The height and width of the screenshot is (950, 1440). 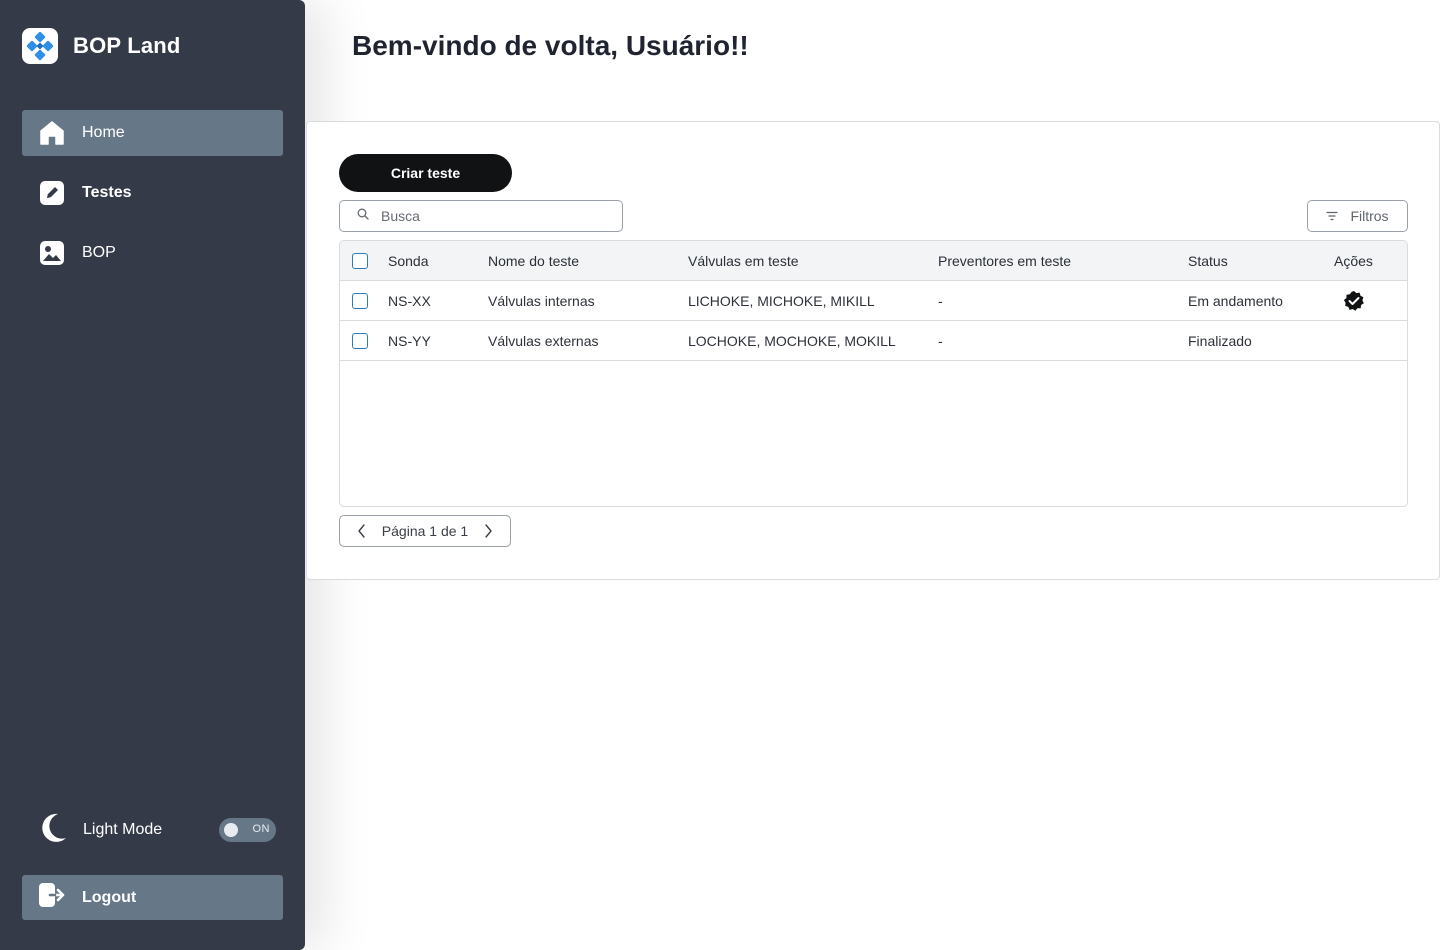 I want to click on column-header-sonda: Sonda, so click(x=408, y=261).